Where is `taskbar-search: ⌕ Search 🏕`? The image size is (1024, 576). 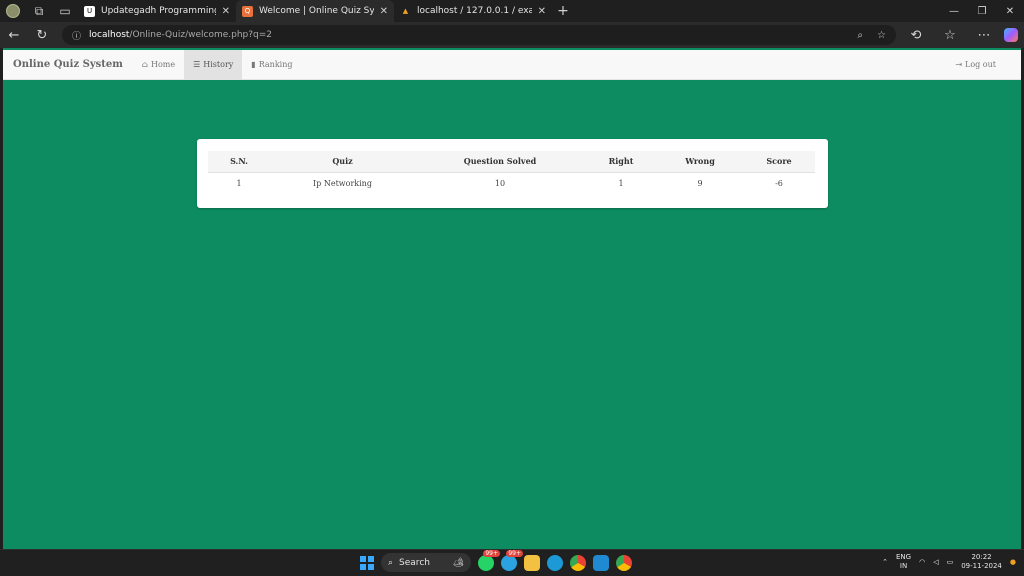
taskbar-search: ⌕ Search 🏕 is located at coordinates (426, 562).